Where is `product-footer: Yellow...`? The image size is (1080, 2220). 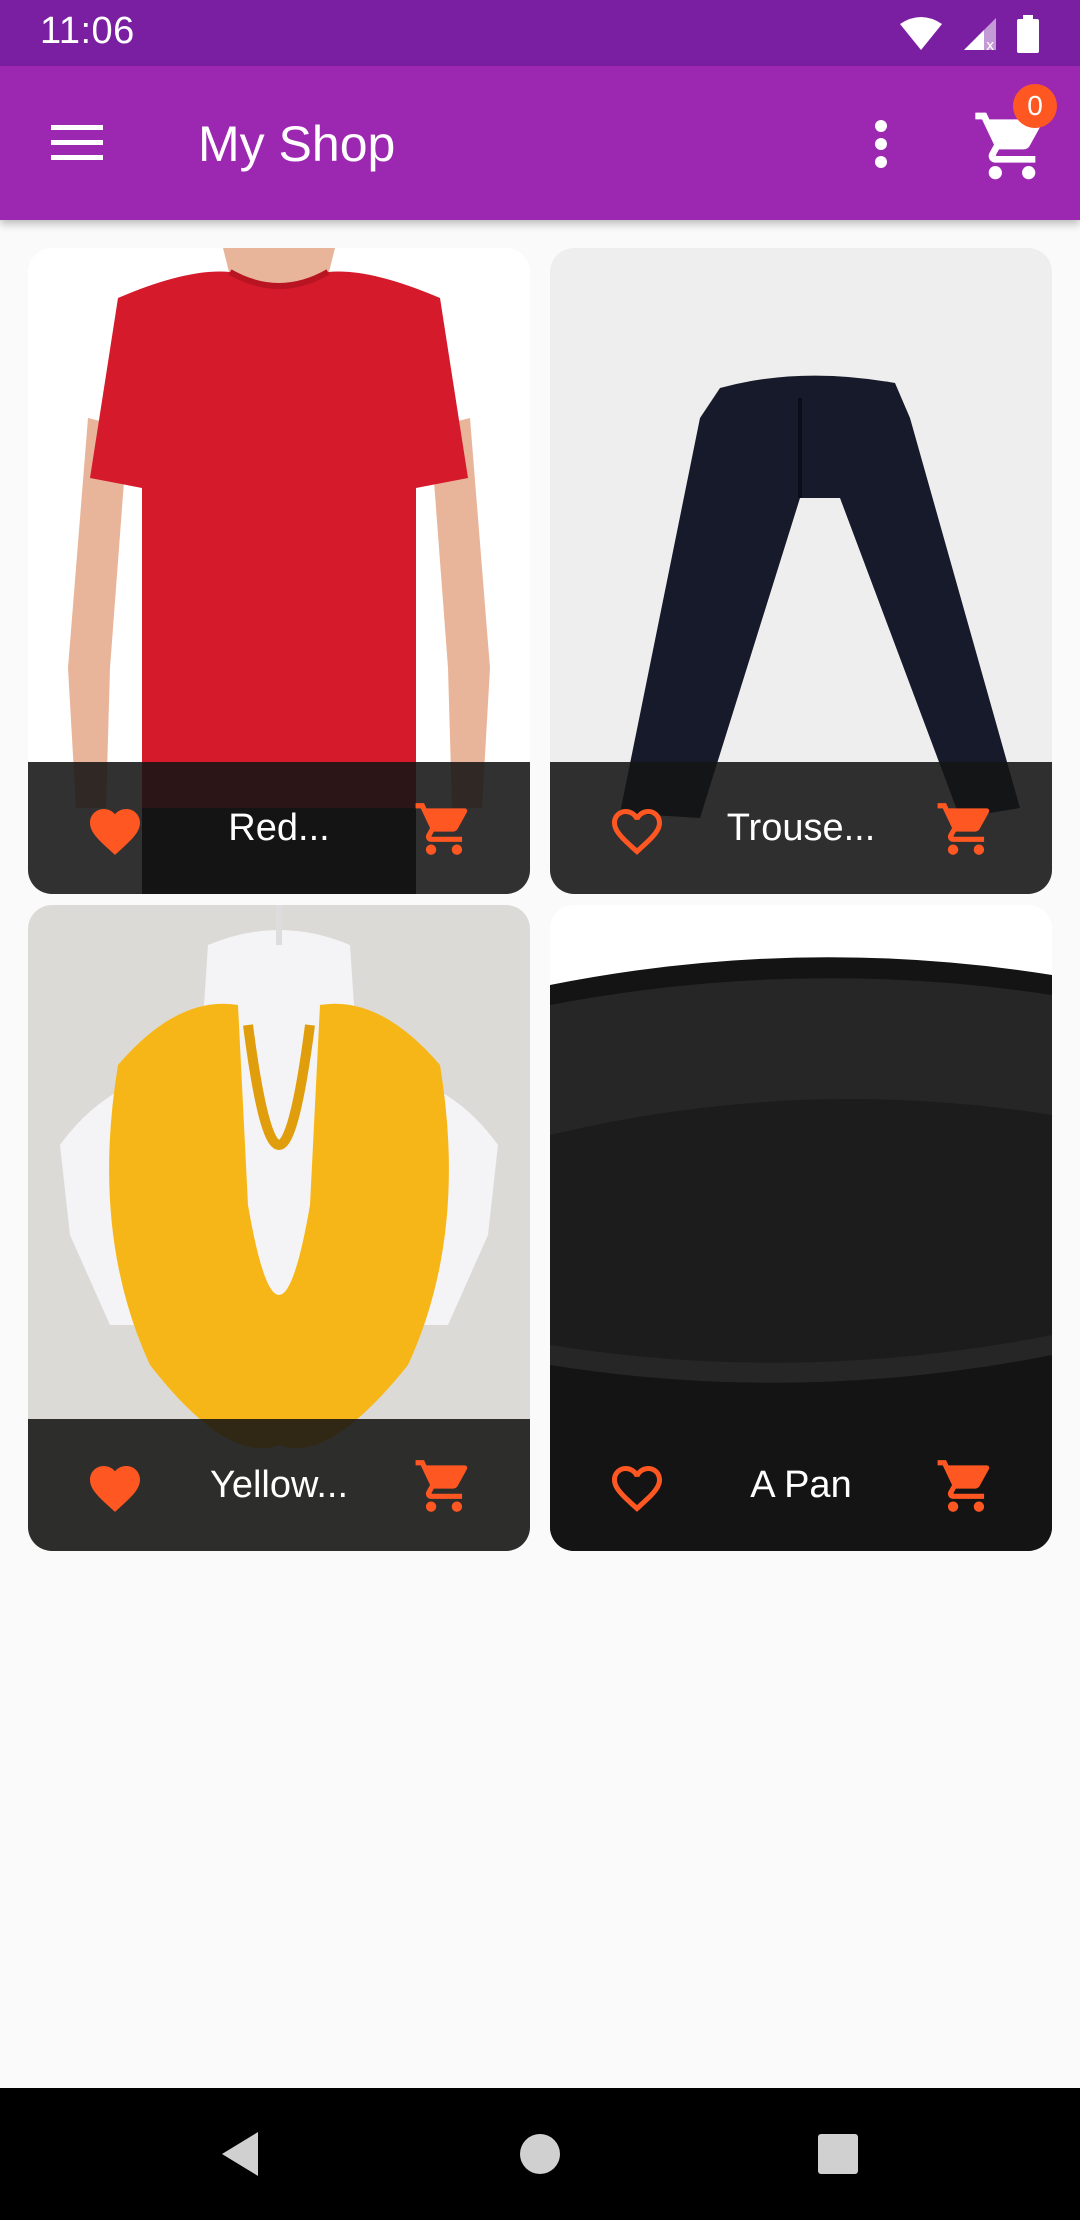 product-footer: Yellow... is located at coordinates (279, 1485).